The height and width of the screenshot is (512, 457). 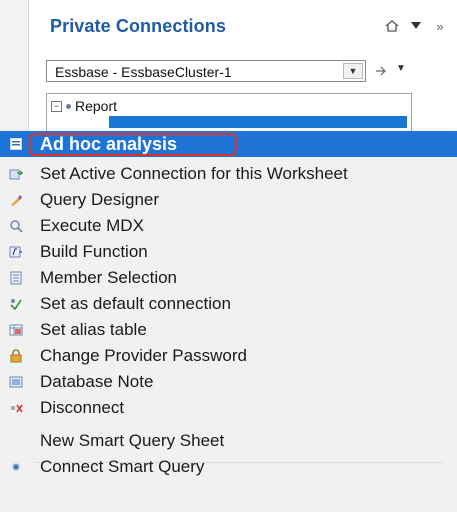 I want to click on execute-mdx-icon, so click(x=16, y=226).